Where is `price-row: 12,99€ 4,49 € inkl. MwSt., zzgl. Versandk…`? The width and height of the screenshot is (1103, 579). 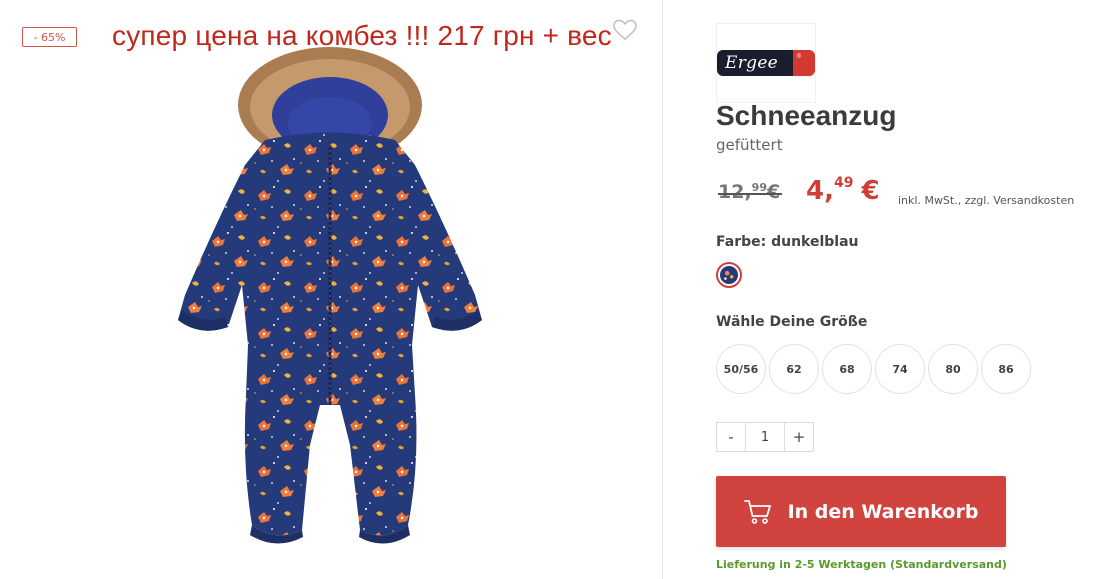
price-row: 12,99€ 4,49 € inkl. MwSt., zzgl. Versandk… is located at coordinates (906, 193).